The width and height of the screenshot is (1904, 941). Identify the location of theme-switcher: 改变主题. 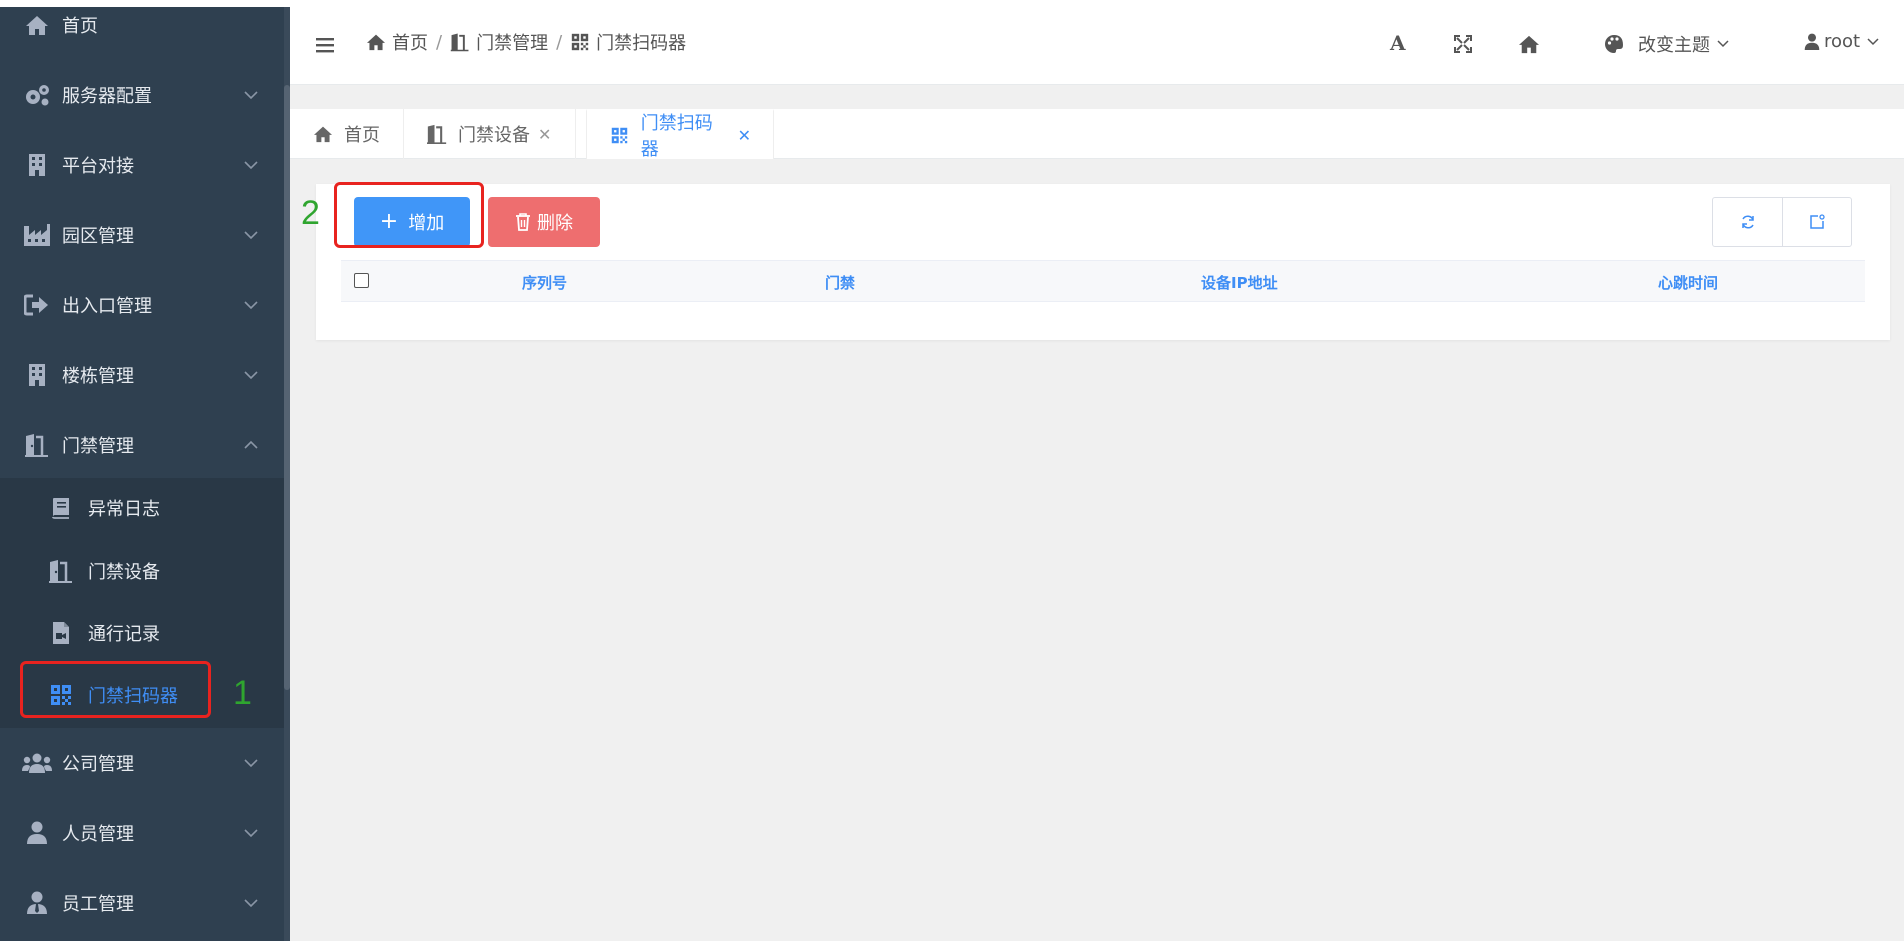
(1667, 44).